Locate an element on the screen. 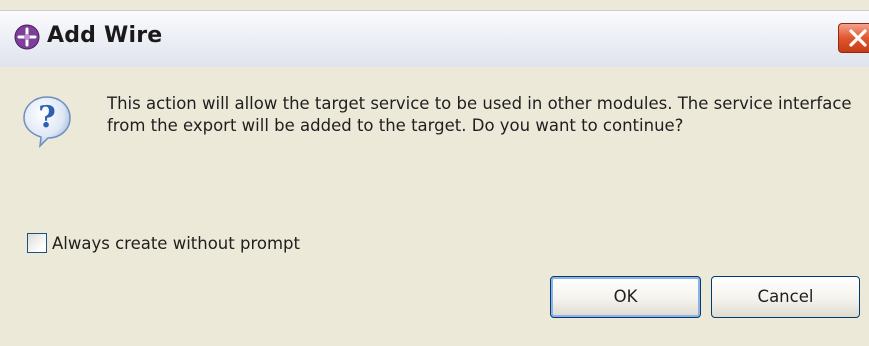 The width and height of the screenshot is (869, 346). dialog-title: Add Wire is located at coordinates (105, 35).